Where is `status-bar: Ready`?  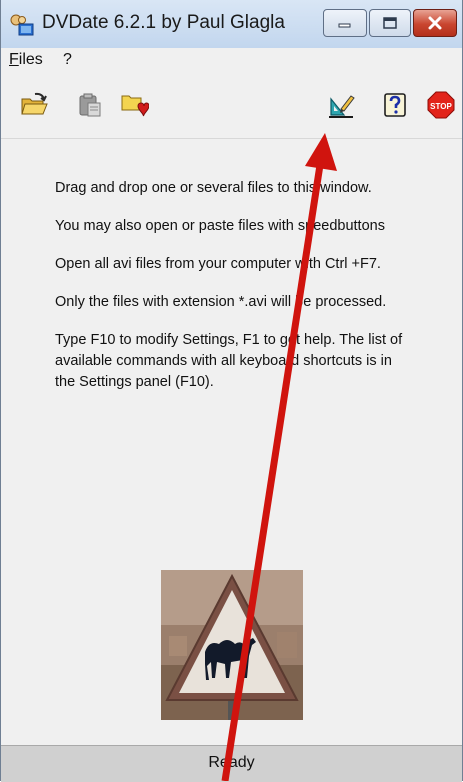 status-bar: Ready is located at coordinates (231, 763).